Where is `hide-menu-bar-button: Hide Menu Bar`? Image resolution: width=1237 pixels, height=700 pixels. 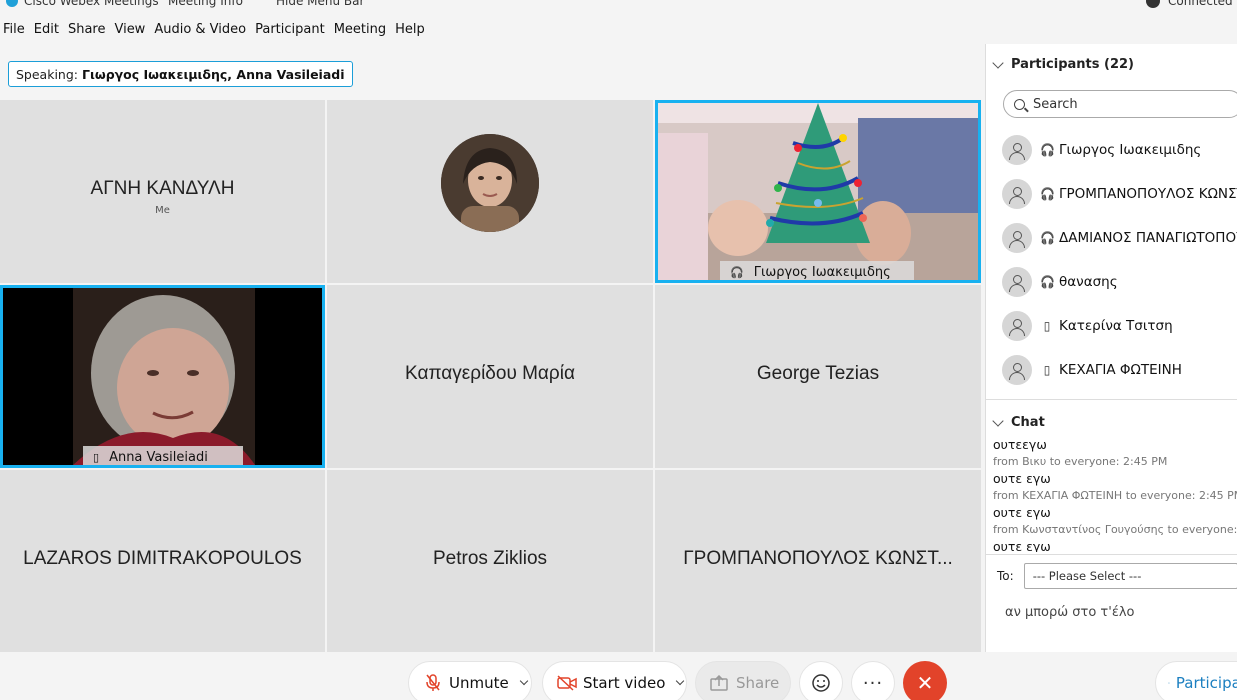 hide-menu-bar-button: Hide Menu Bar is located at coordinates (320, 4).